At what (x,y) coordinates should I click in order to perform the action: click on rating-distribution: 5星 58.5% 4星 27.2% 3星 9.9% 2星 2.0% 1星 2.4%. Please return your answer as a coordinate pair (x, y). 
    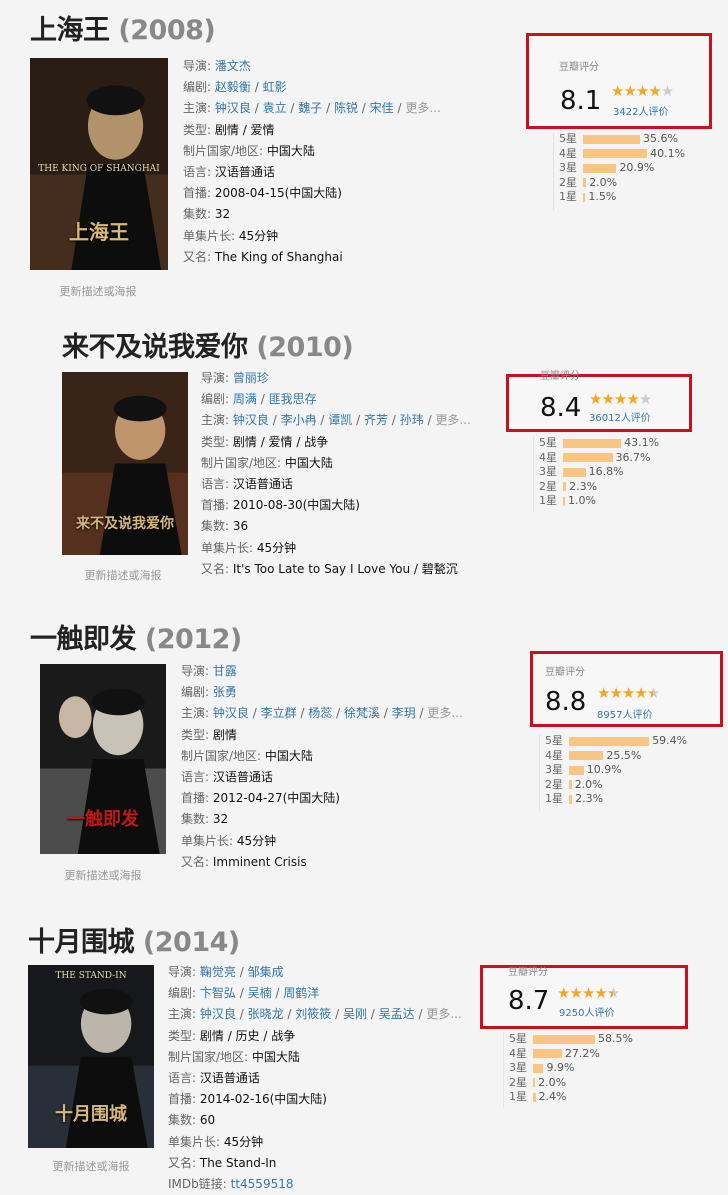
    Looking at the image, I should click on (571, 1068).